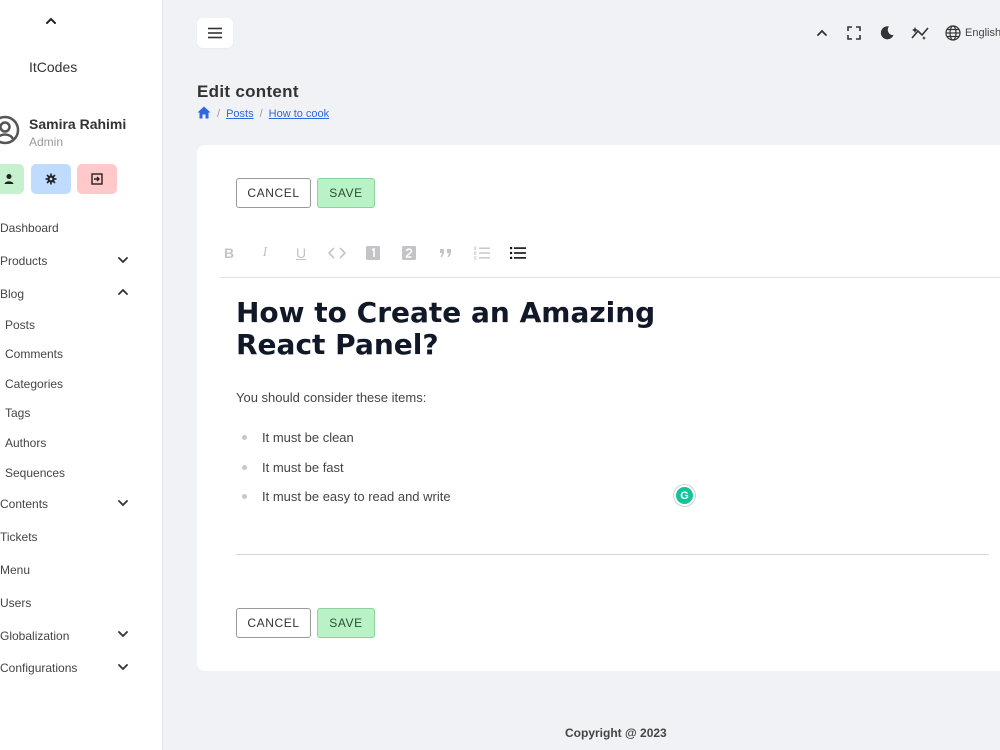  Describe the element at coordinates (482, 253) in the screenshot. I see `numbered-list-icon` at that location.